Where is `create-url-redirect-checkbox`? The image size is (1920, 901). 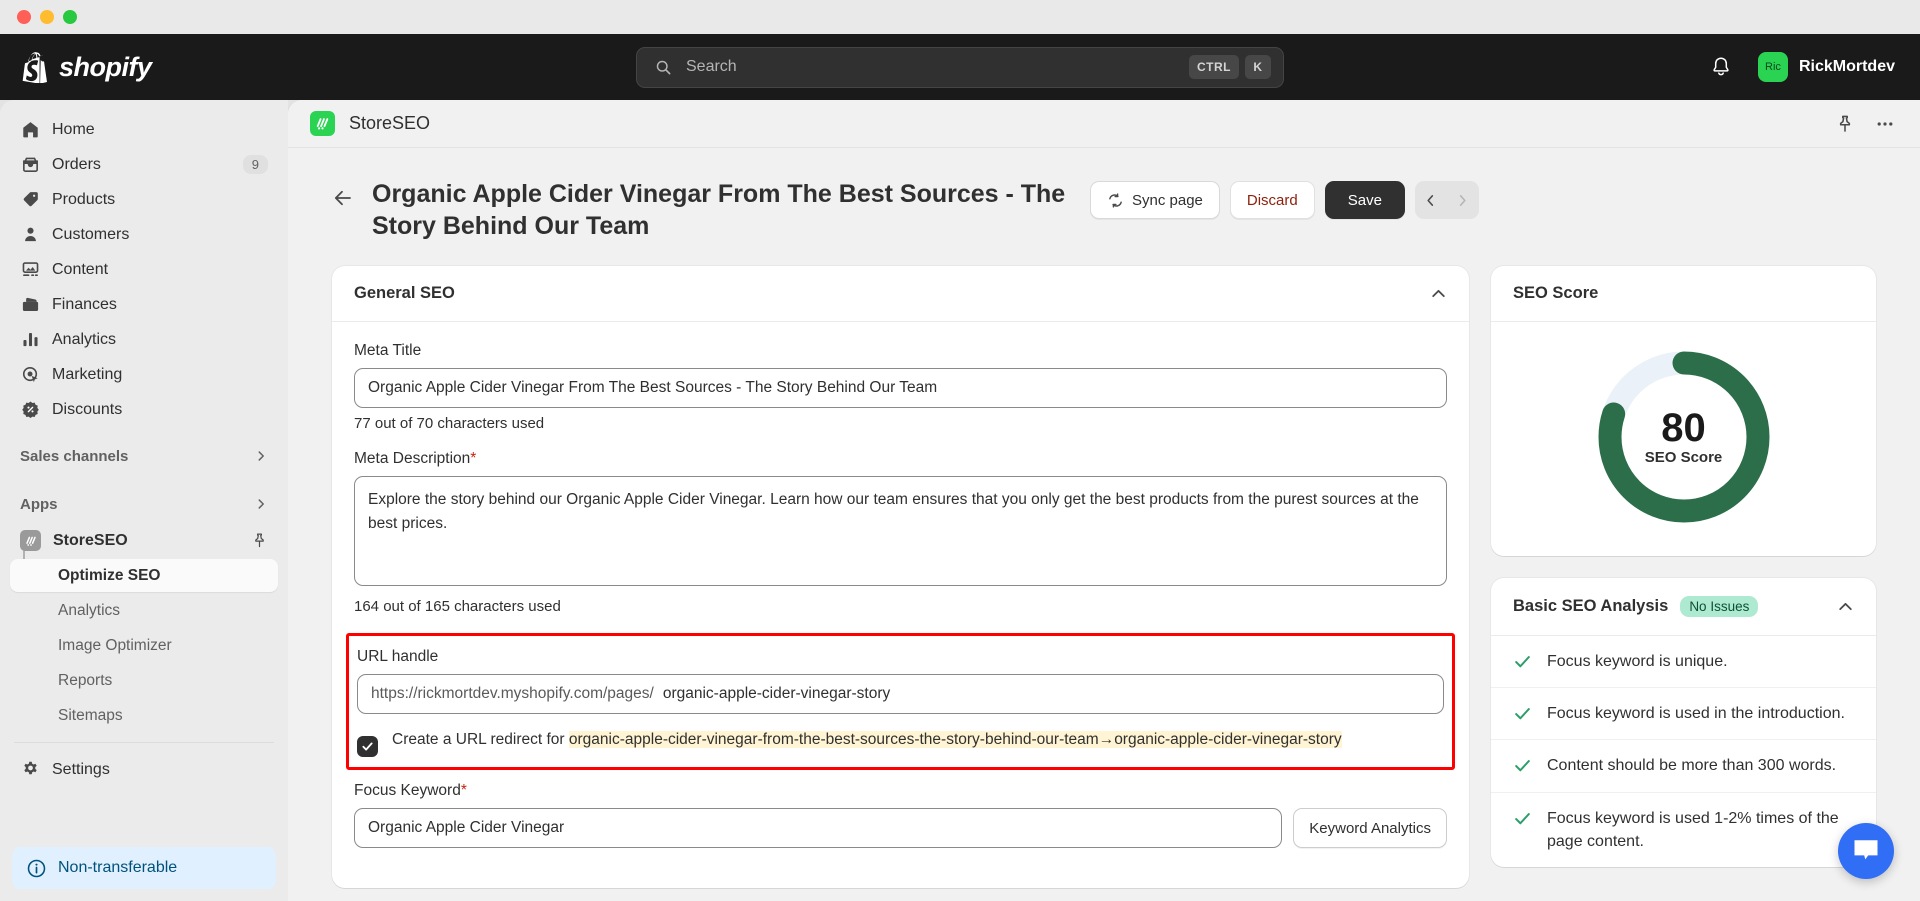
create-url-redirect-checkbox is located at coordinates (367, 746).